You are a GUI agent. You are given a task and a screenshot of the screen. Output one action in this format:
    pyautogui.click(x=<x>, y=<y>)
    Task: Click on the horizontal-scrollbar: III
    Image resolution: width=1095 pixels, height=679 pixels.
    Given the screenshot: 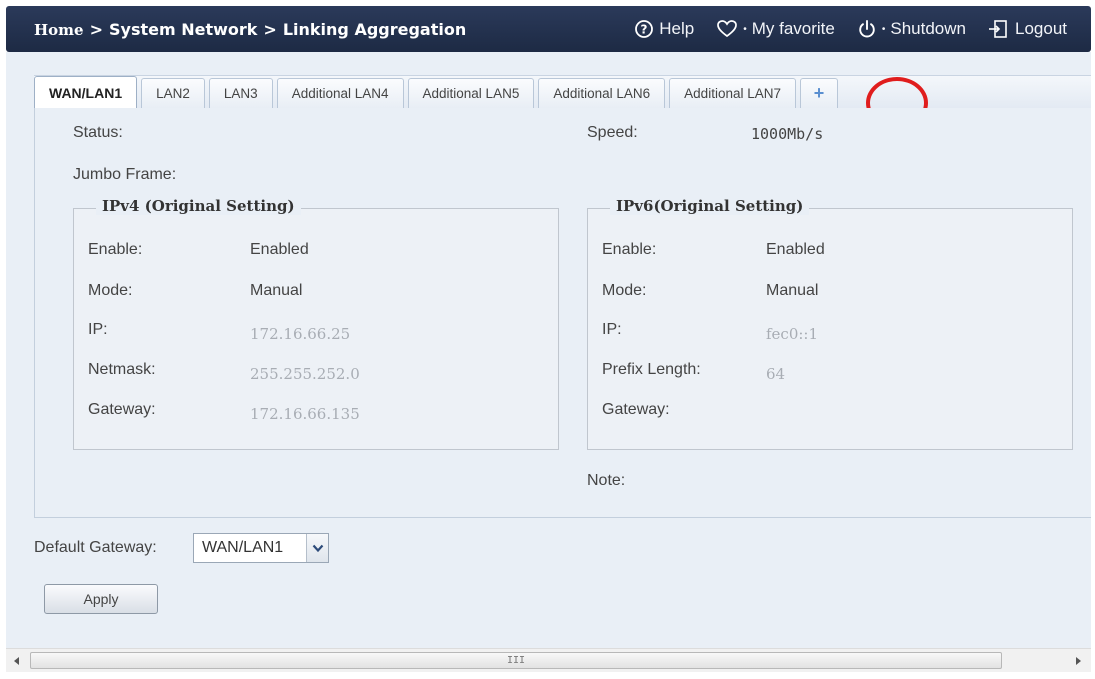 What is the action you would take?
    pyautogui.click(x=548, y=660)
    